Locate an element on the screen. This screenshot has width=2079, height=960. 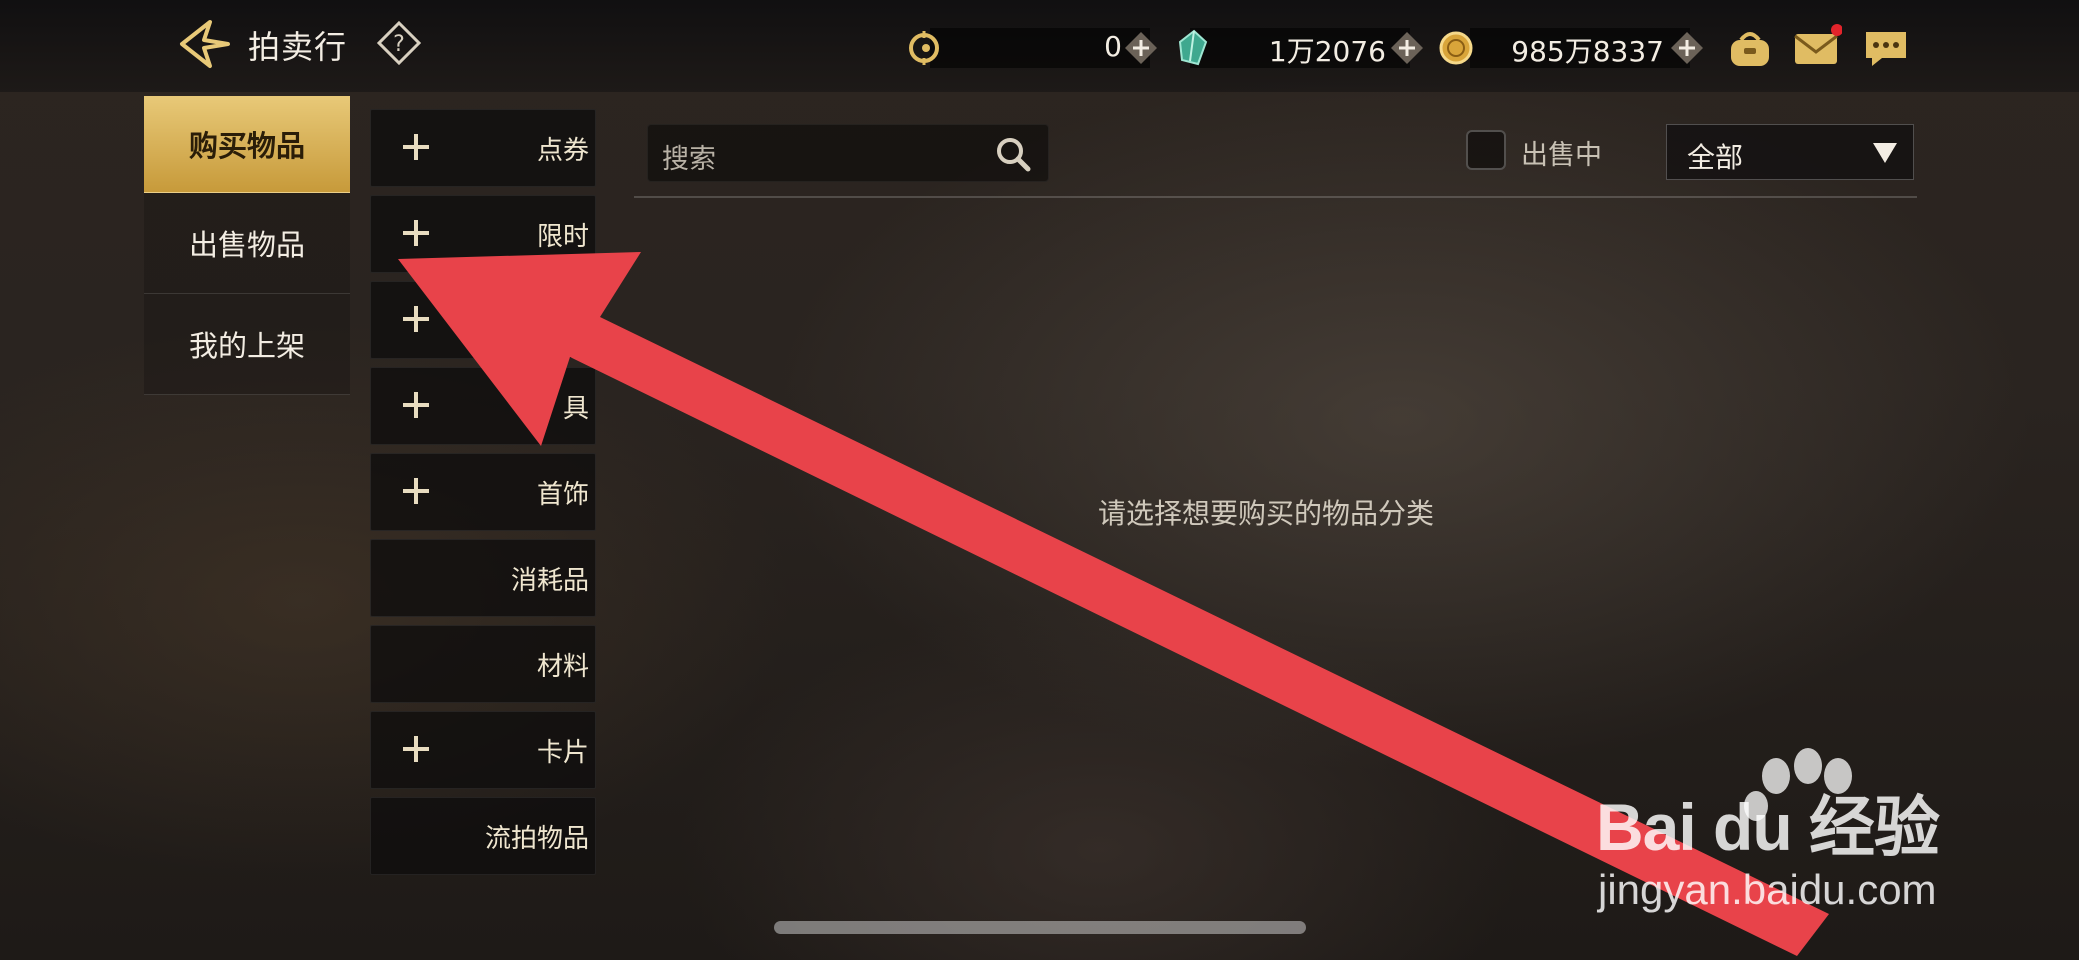
watermark-url: jingyan.baidu.com is located at coordinates (1767, 889).